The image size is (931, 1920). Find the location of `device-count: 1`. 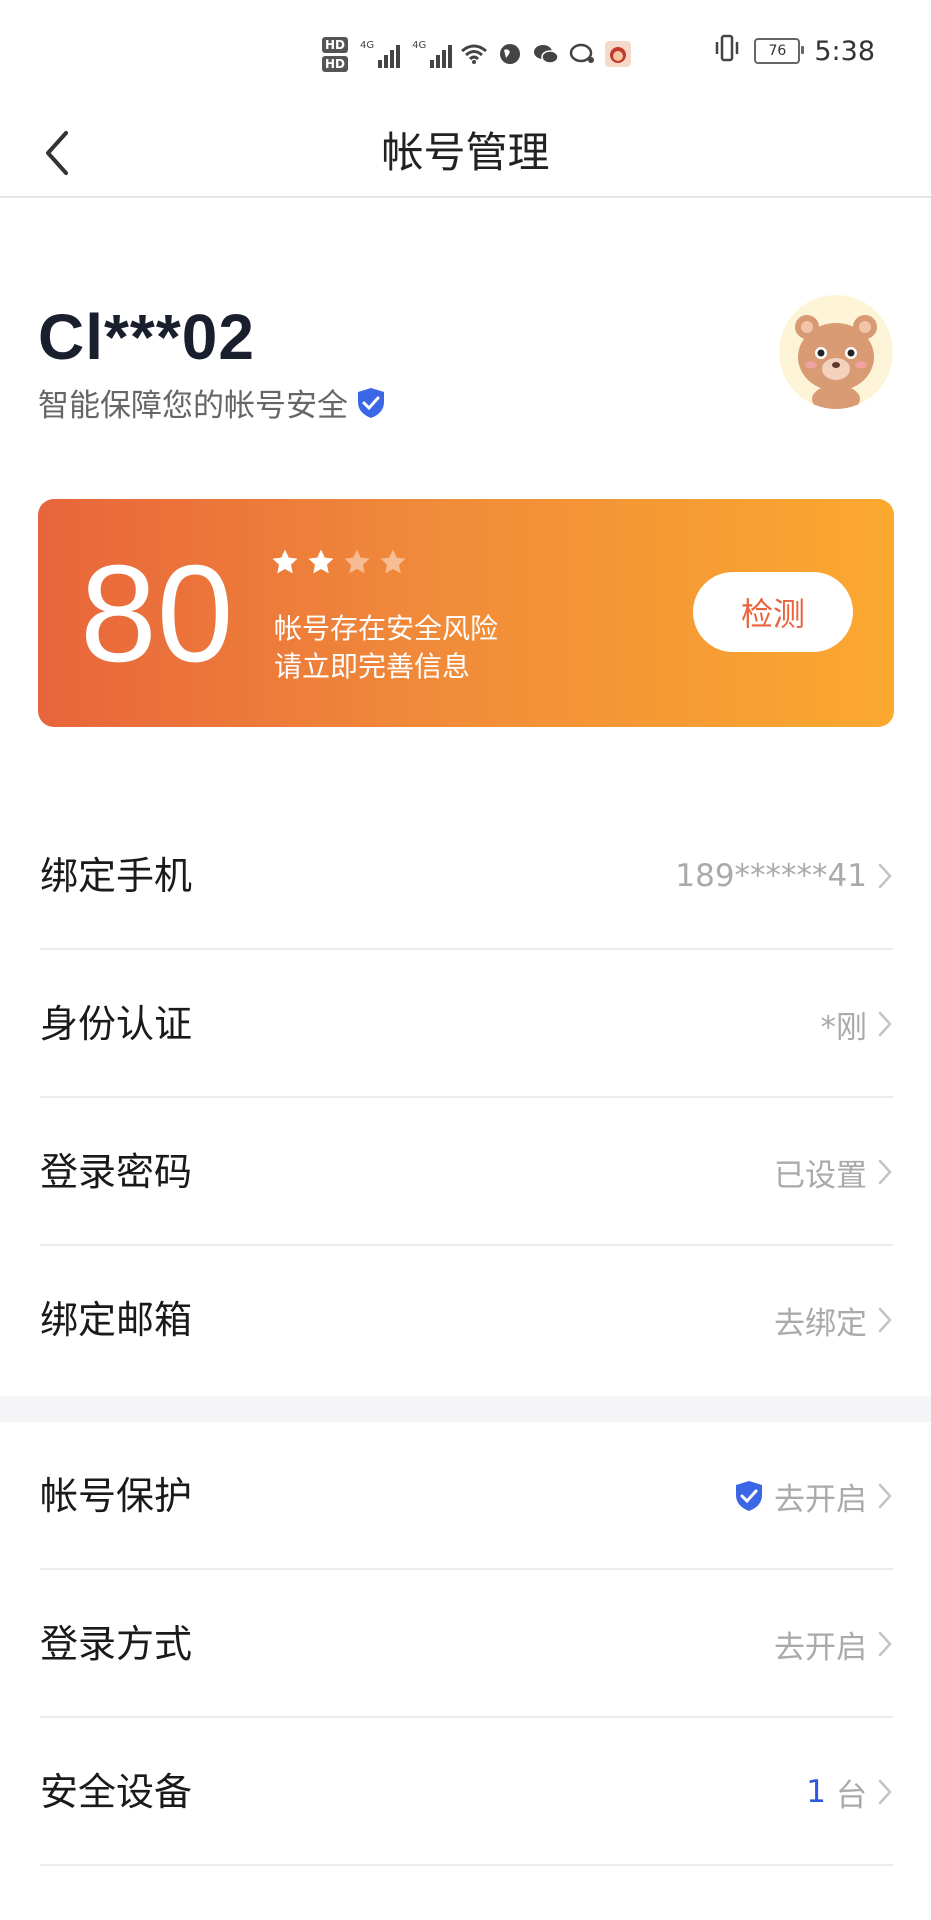

device-count: 1 is located at coordinates (816, 1792).